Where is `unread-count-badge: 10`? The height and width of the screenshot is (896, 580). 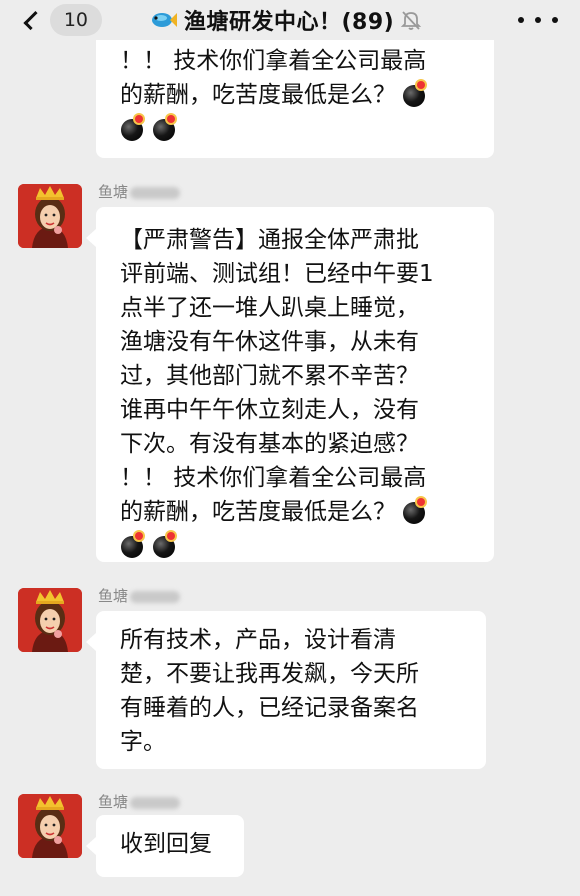
unread-count-badge: 10 is located at coordinates (75, 20).